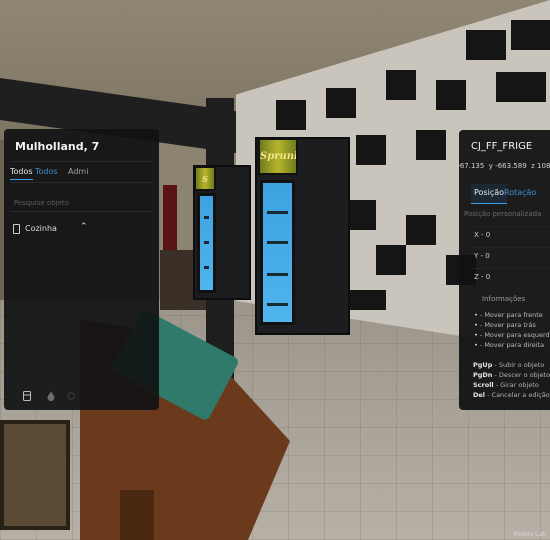 This screenshot has width=550, height=540. What do you see at coordinates (84, 227) in the screenshot?
I see `chevron-up-icon: ⌃` at bounding box center [84, 227].